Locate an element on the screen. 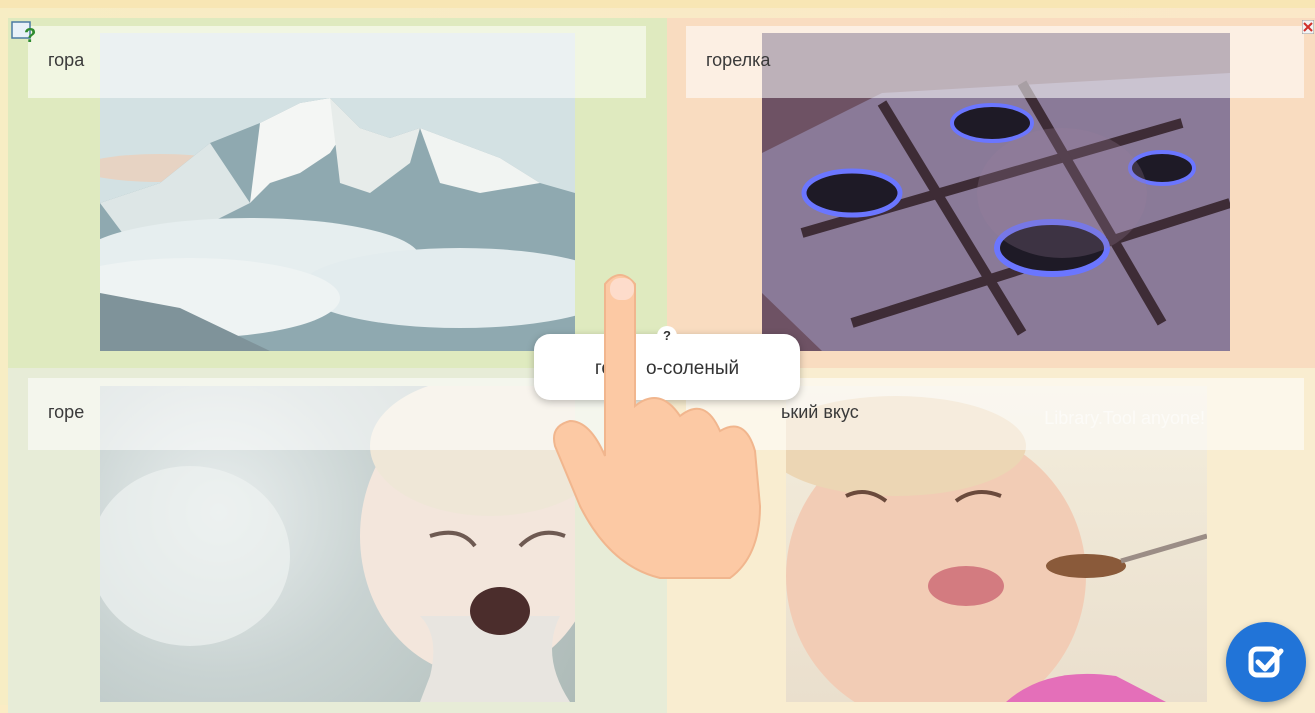 This screenshot has height=713, width=1315. watermark-text: Library.Tool anyone! is located at coordinates (1124, 418).